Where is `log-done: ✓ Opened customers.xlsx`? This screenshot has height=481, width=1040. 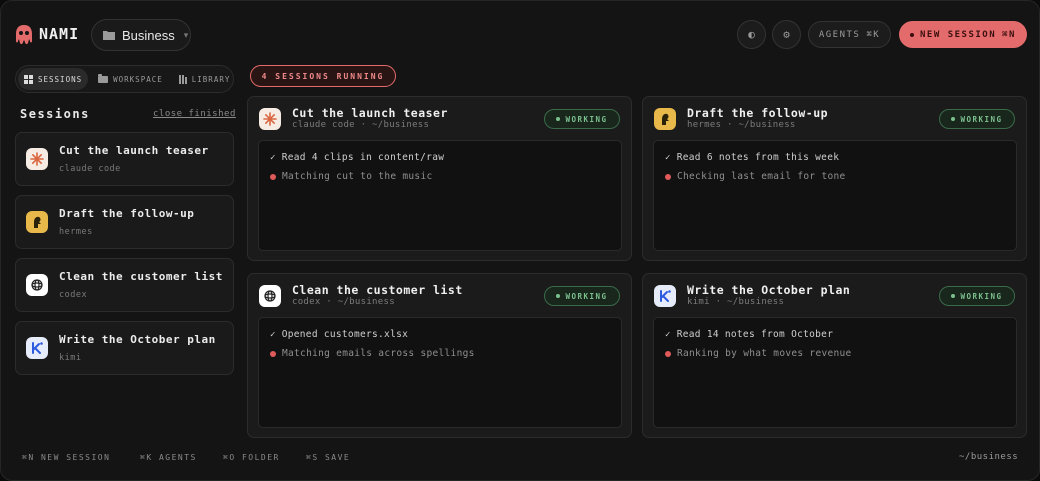 log-done: ✓ Opened customers.xlsx is located at coordinates (339, 334).